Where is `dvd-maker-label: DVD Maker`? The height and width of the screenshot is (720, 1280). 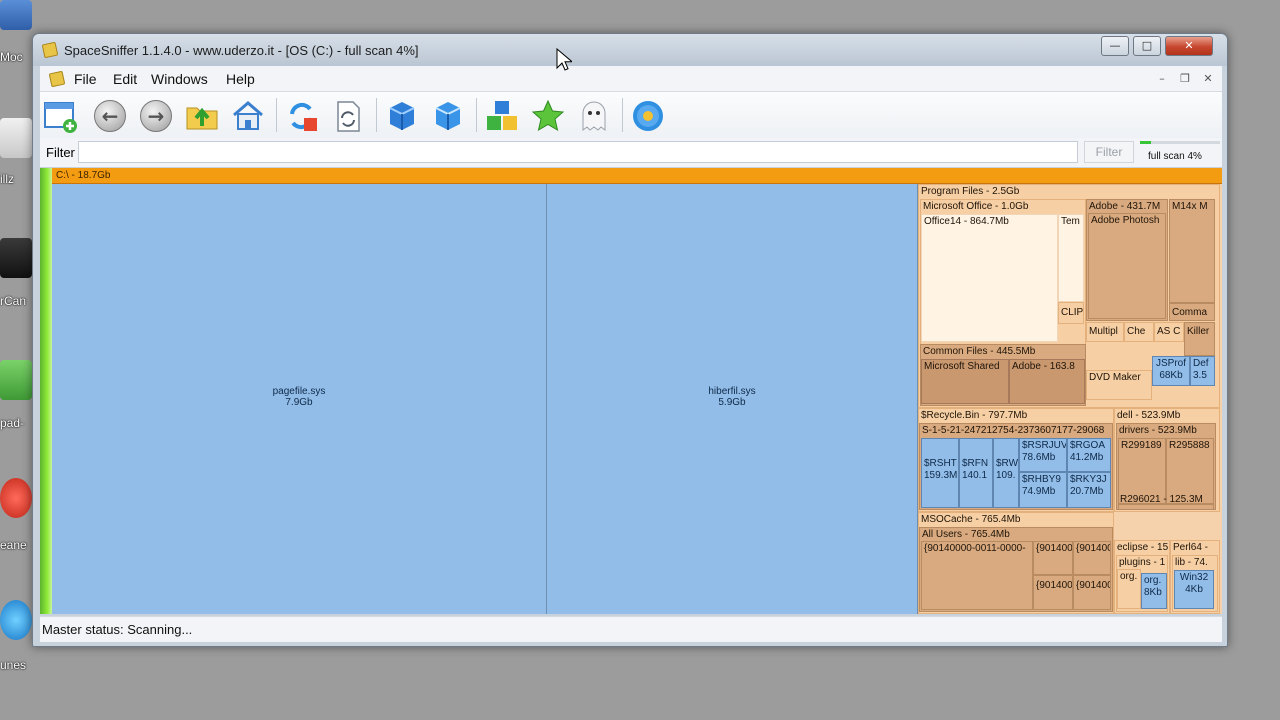 dvd-maker-label: DVD Maker is located at coordinates (1115, 377).